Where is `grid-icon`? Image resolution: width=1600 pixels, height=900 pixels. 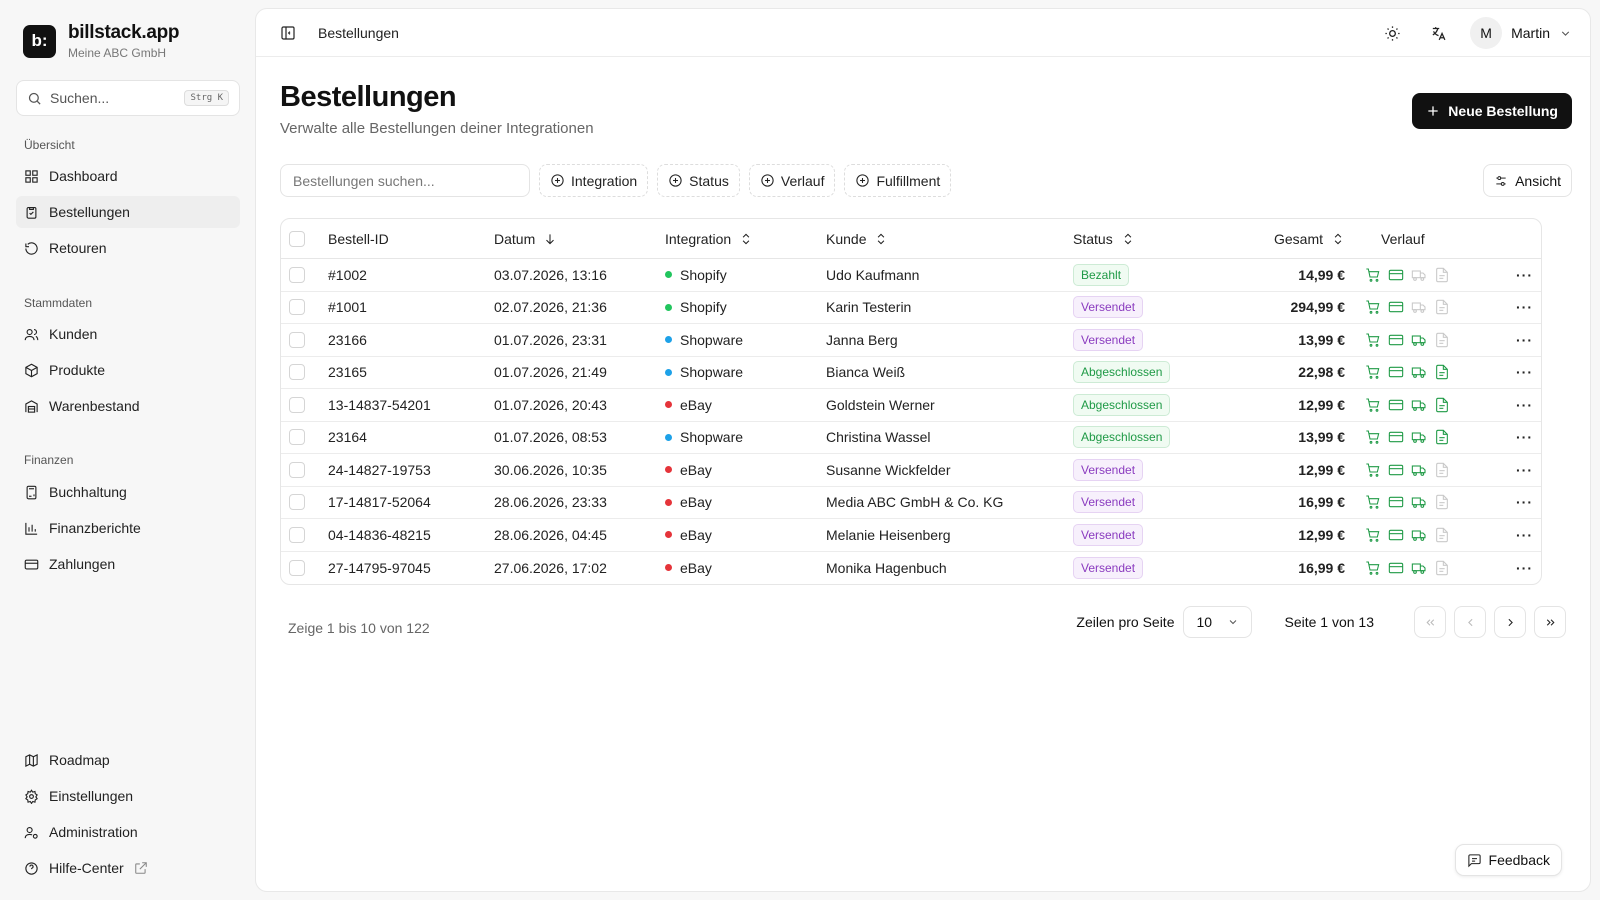 grid-icon is located at coordinates (31, 176).